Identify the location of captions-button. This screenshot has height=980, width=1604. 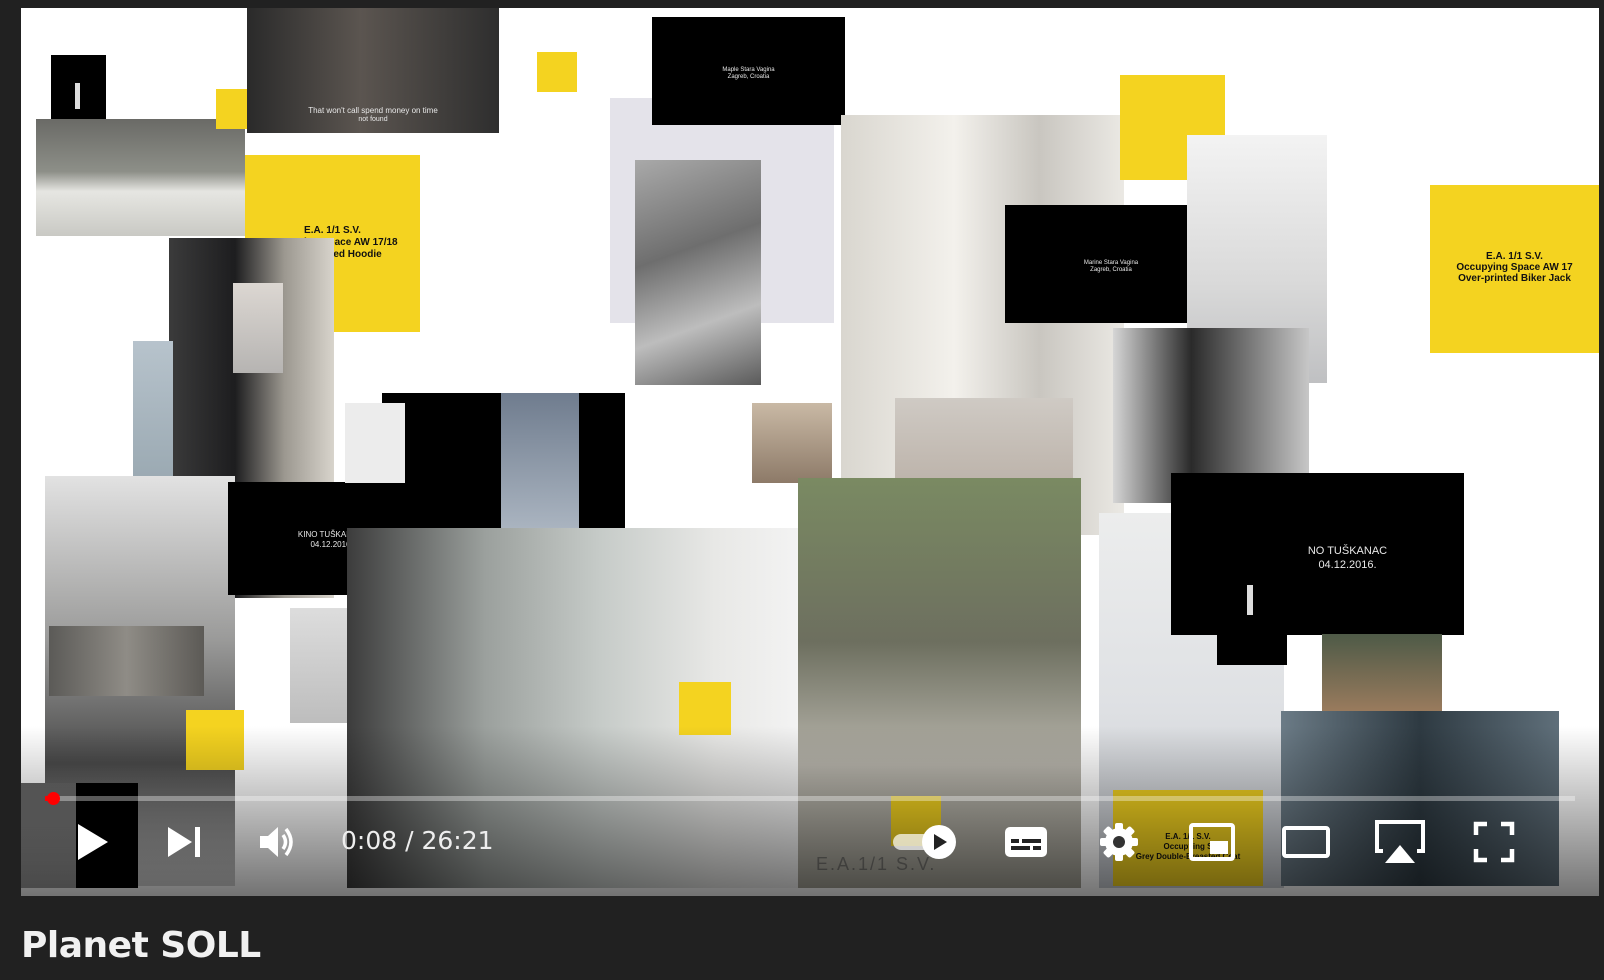
(1026, 842).